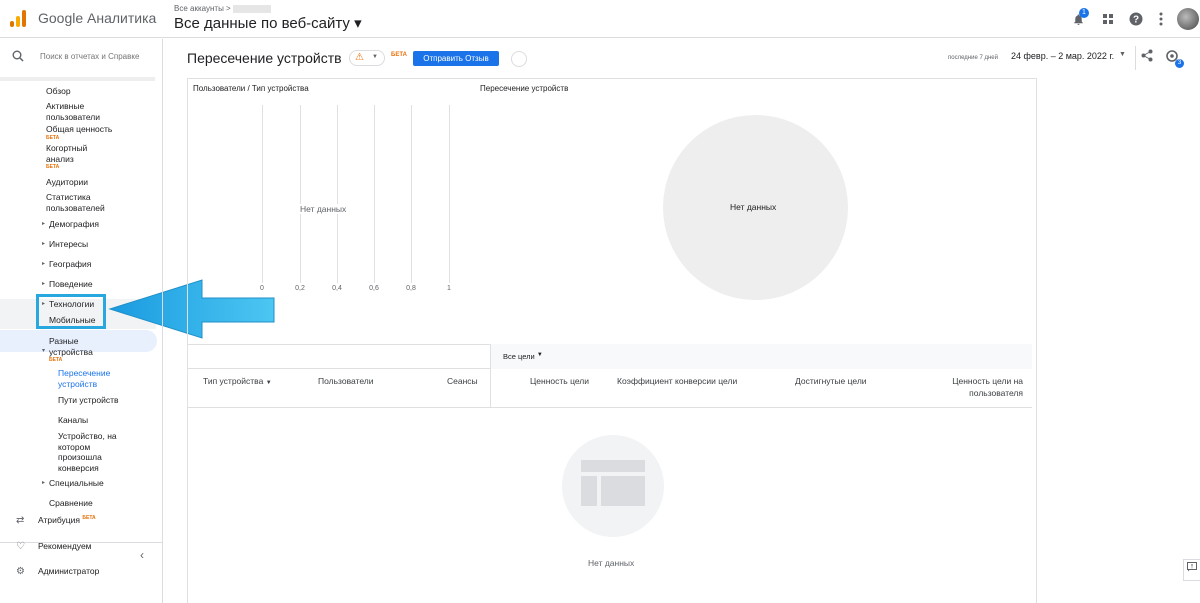 The height and width of the screenshot is (603, 1200). I want to click on warning-icon: ⚠, so click(359, 57).